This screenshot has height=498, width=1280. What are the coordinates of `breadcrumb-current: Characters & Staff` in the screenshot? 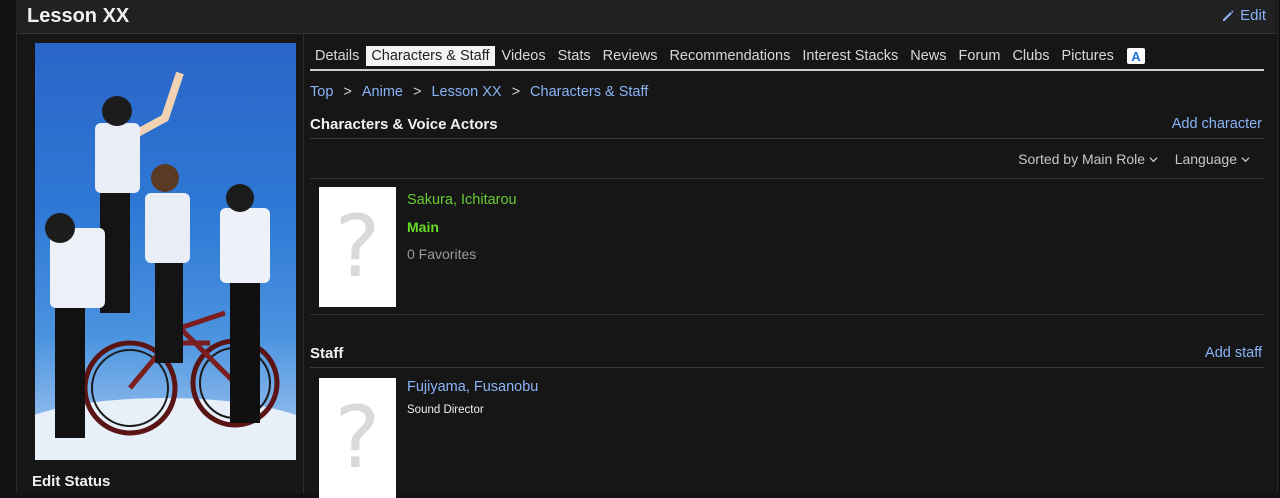 It's located at (589, 92).